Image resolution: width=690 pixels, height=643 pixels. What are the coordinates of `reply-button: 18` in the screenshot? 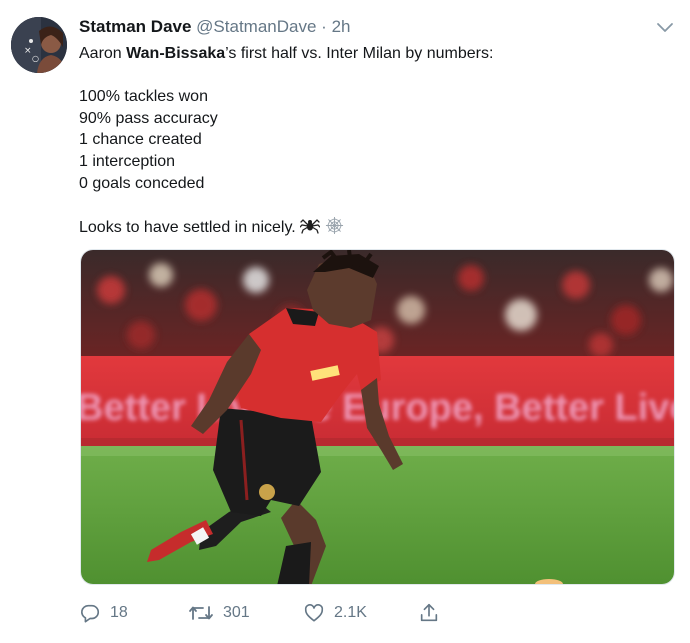 It's located at (103, 613).